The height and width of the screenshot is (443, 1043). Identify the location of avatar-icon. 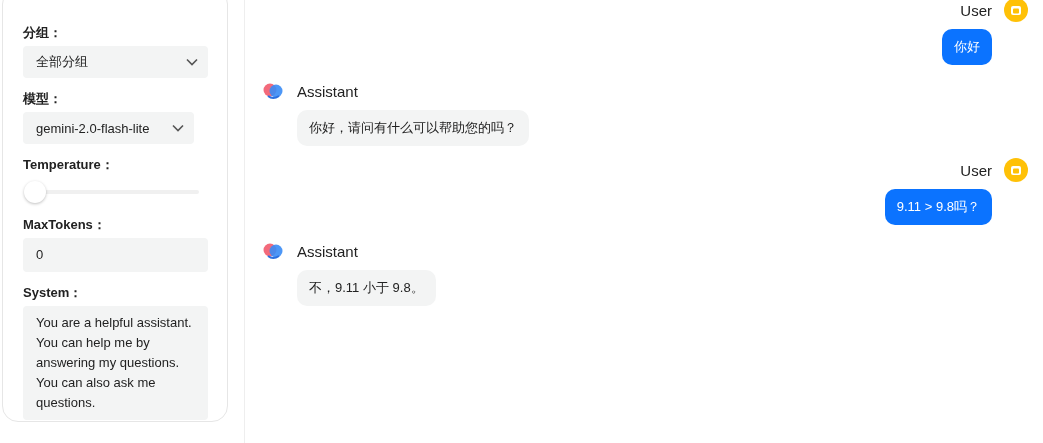
(1016, 170).